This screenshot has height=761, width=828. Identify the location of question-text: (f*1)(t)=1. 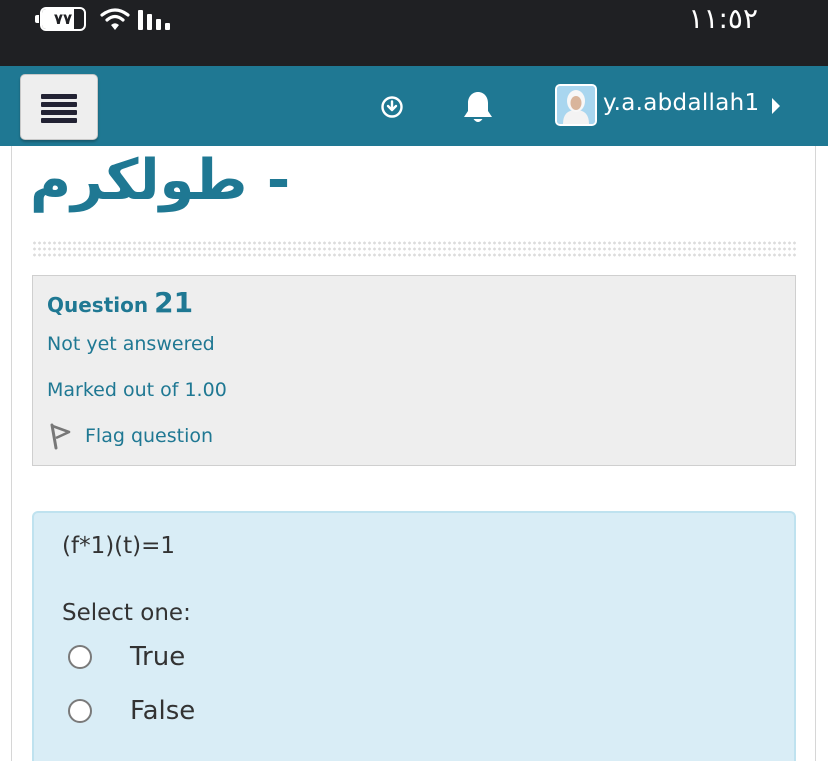
(119, 546).